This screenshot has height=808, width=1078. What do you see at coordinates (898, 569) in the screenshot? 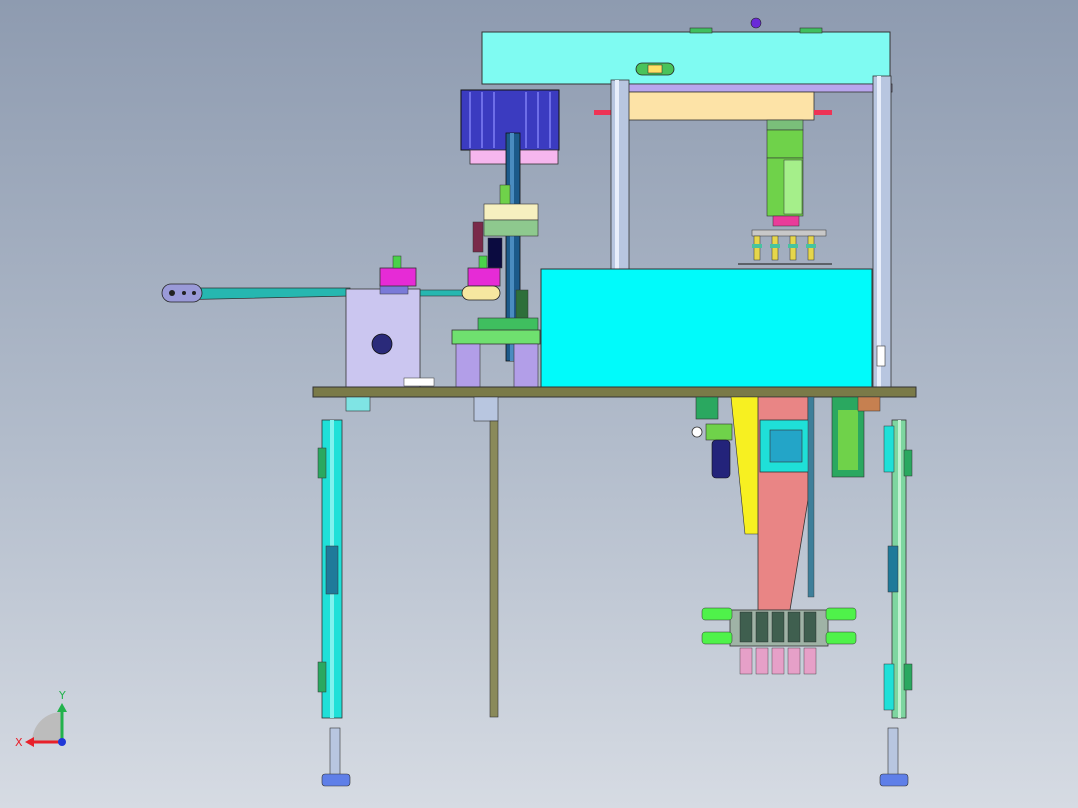
I see `leg-frame-right` at bounding box center [898, 569].